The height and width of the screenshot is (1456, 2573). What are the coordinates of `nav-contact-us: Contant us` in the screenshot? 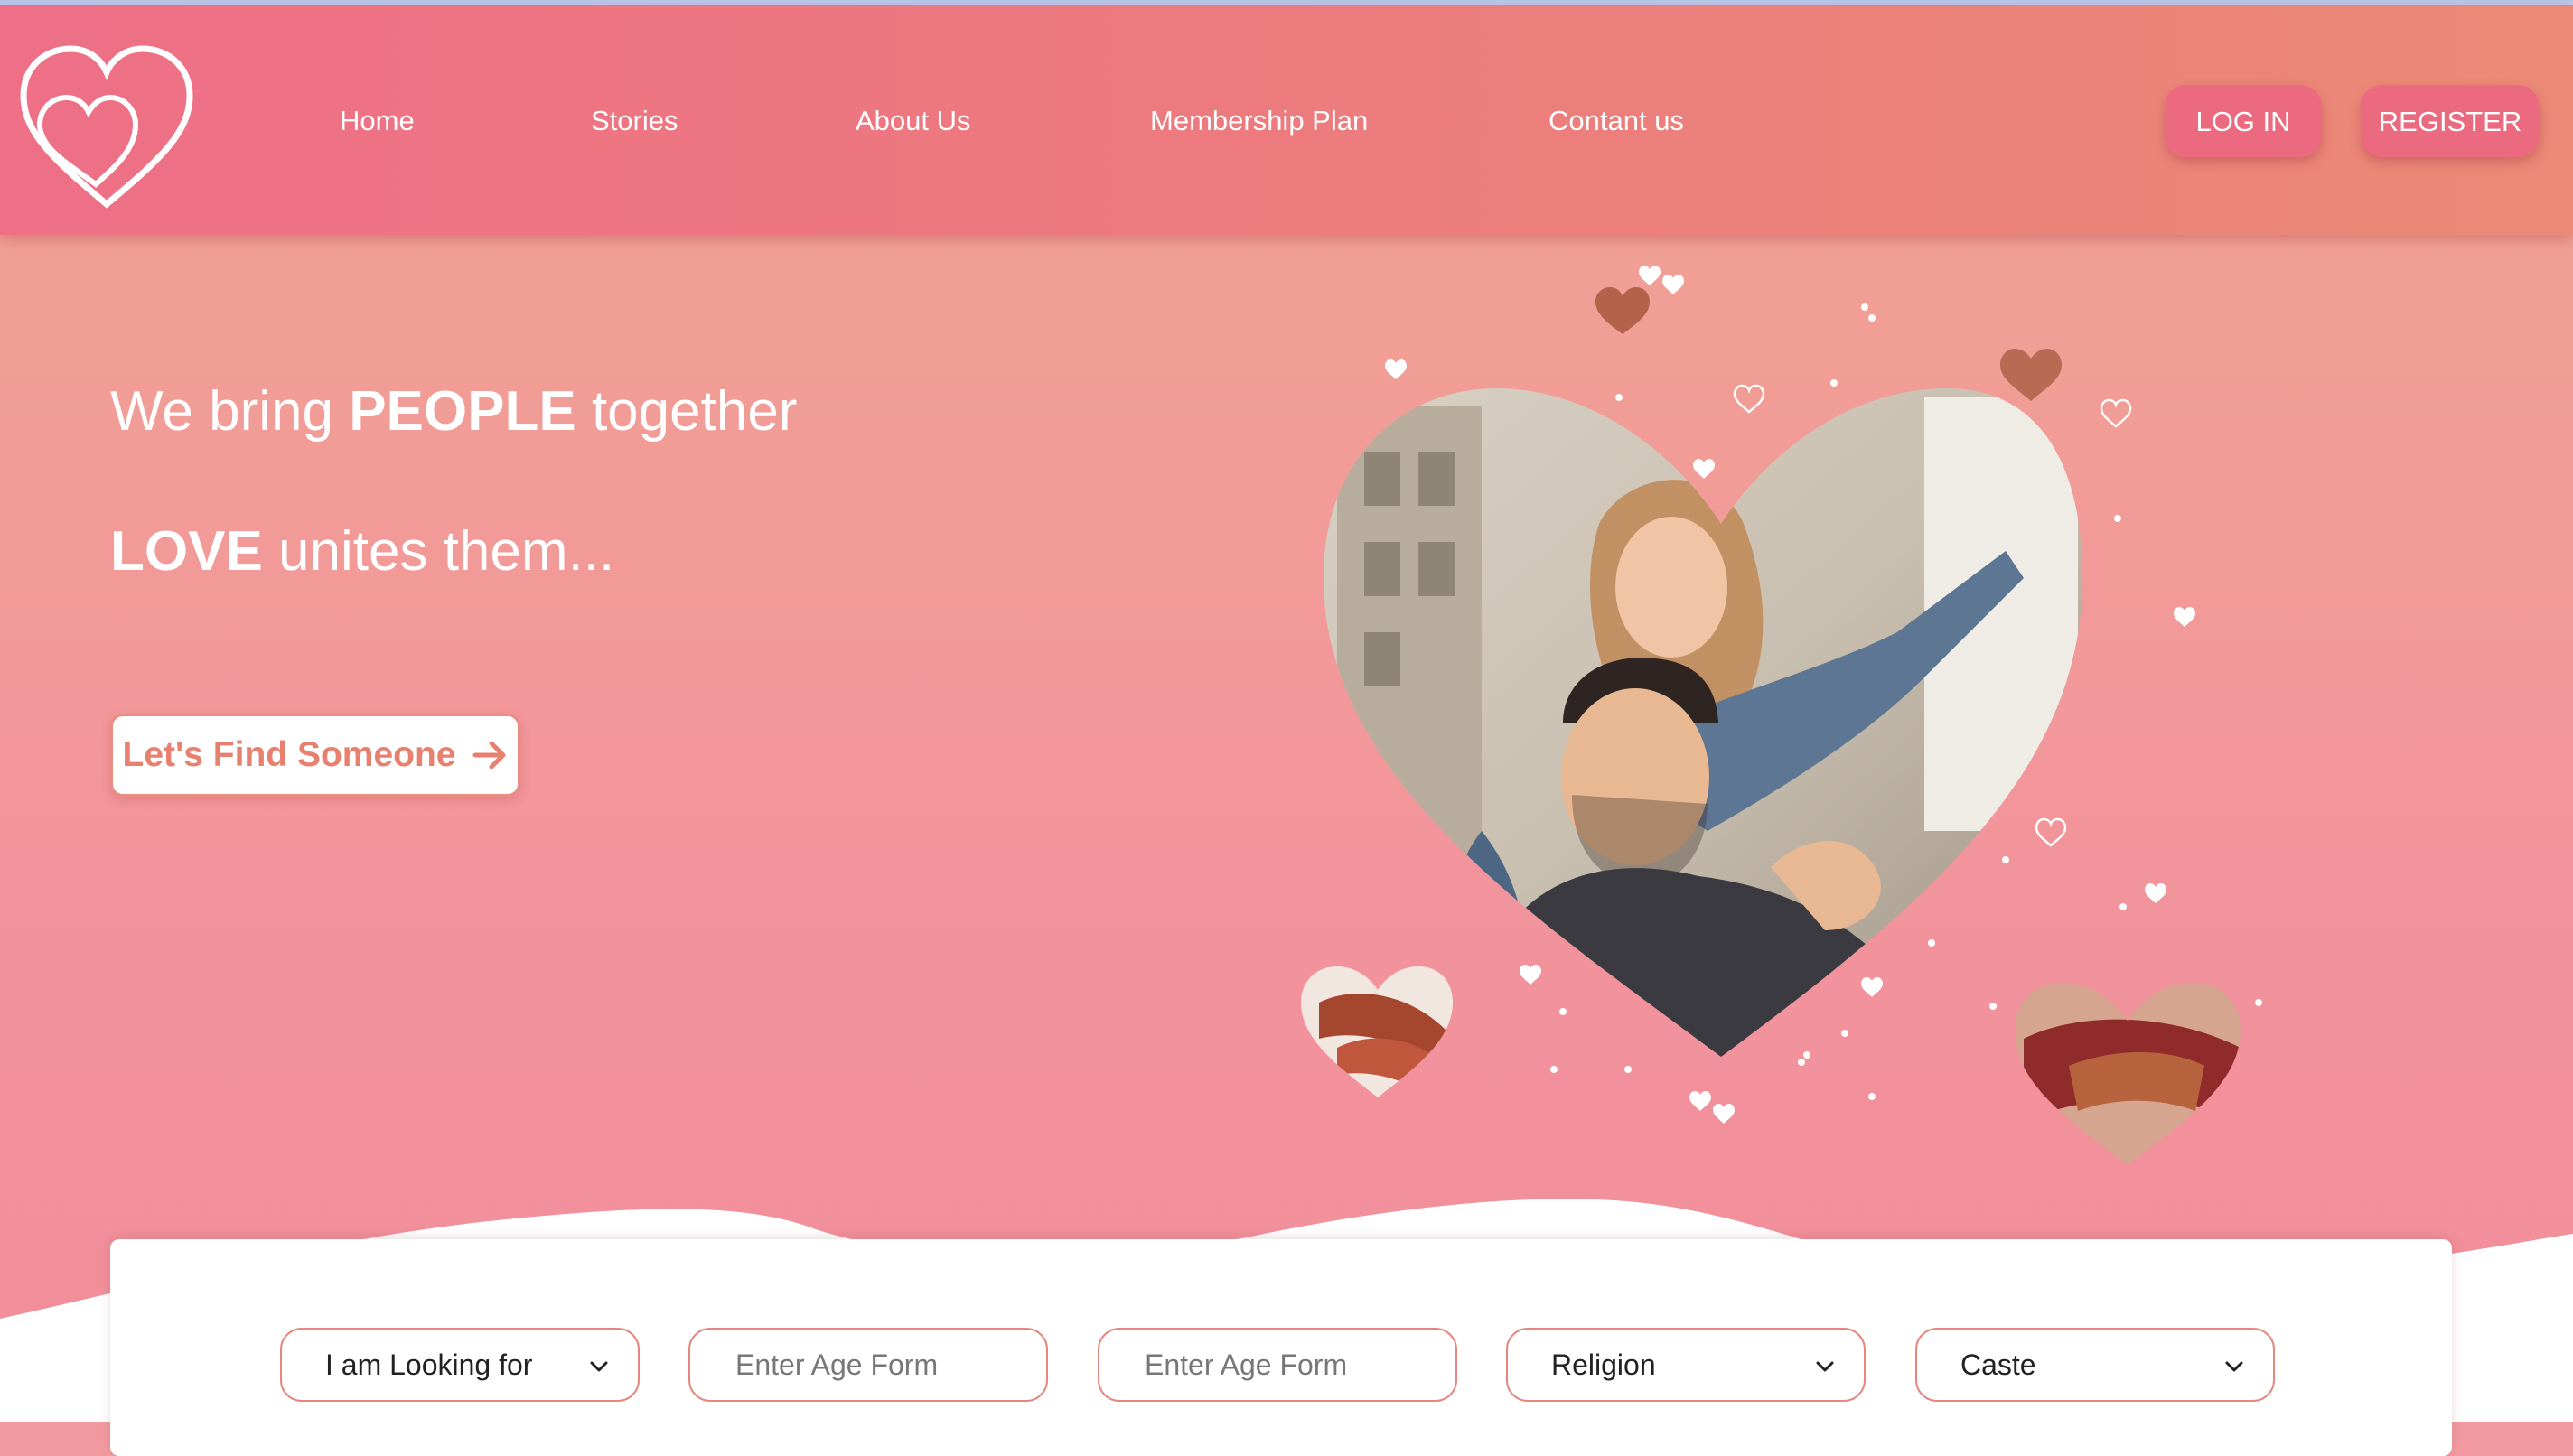 It's located at (1616, 121).